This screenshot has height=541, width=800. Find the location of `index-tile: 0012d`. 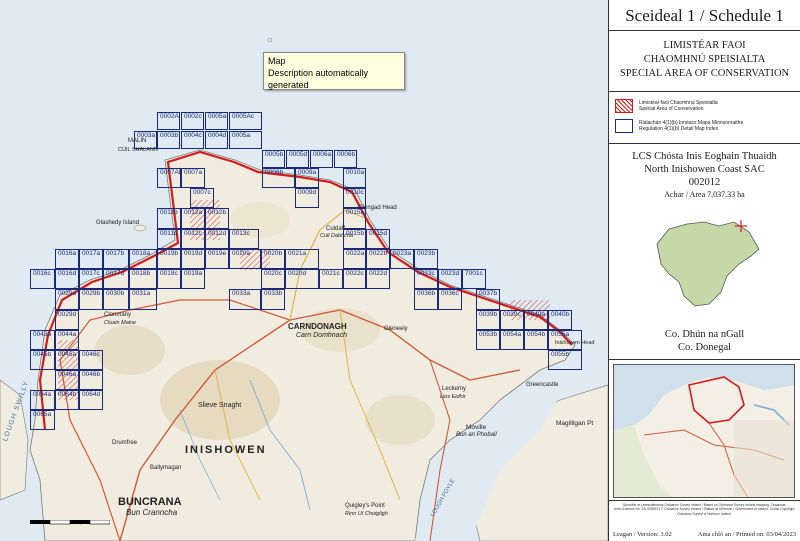

index-tile: 0012d is located at coordinates (217, 239).